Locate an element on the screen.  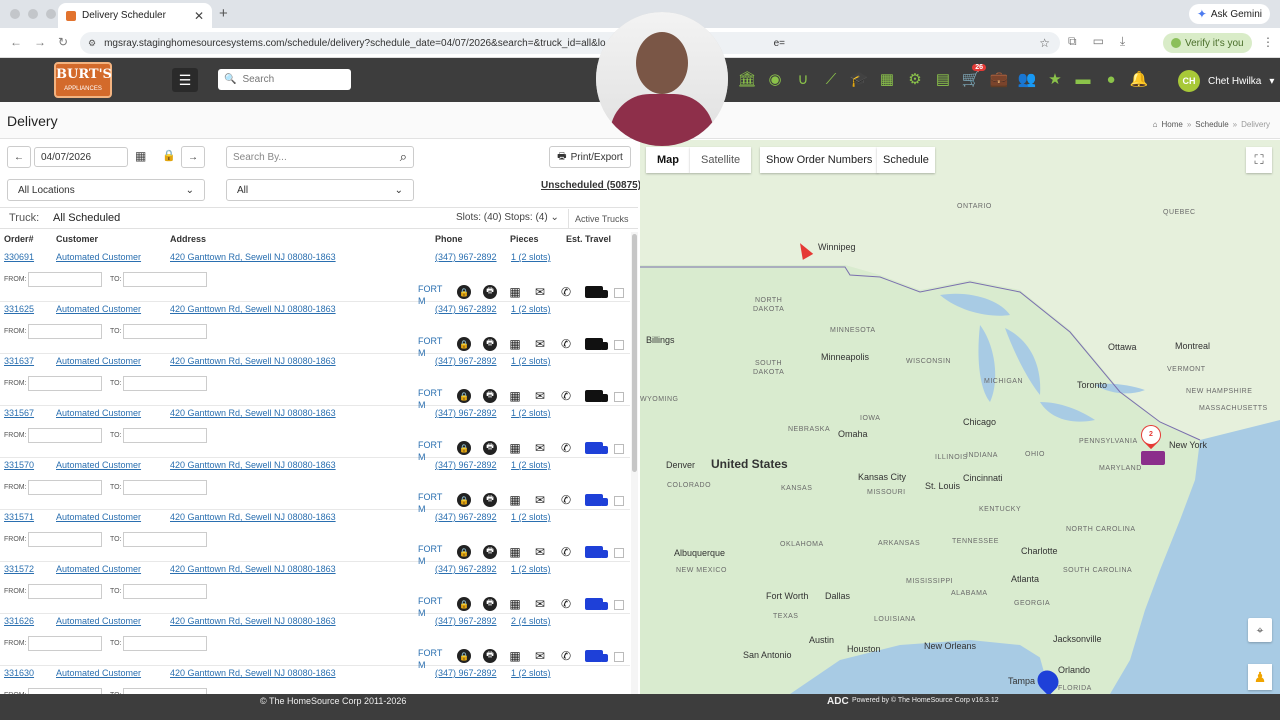
bookmark-star-icon: ☆ is located at coordinates (1044, 43).